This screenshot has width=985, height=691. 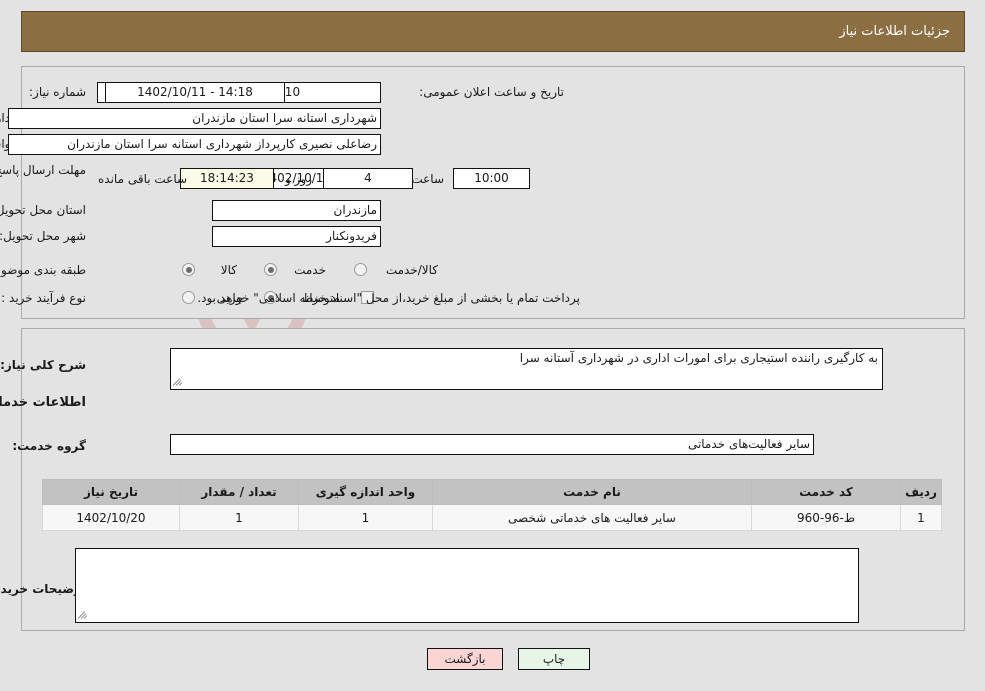 I want to click on announce-datetime-label: تاریخ و ساعت اعلان عمومی:, so click(x=491, y=92).